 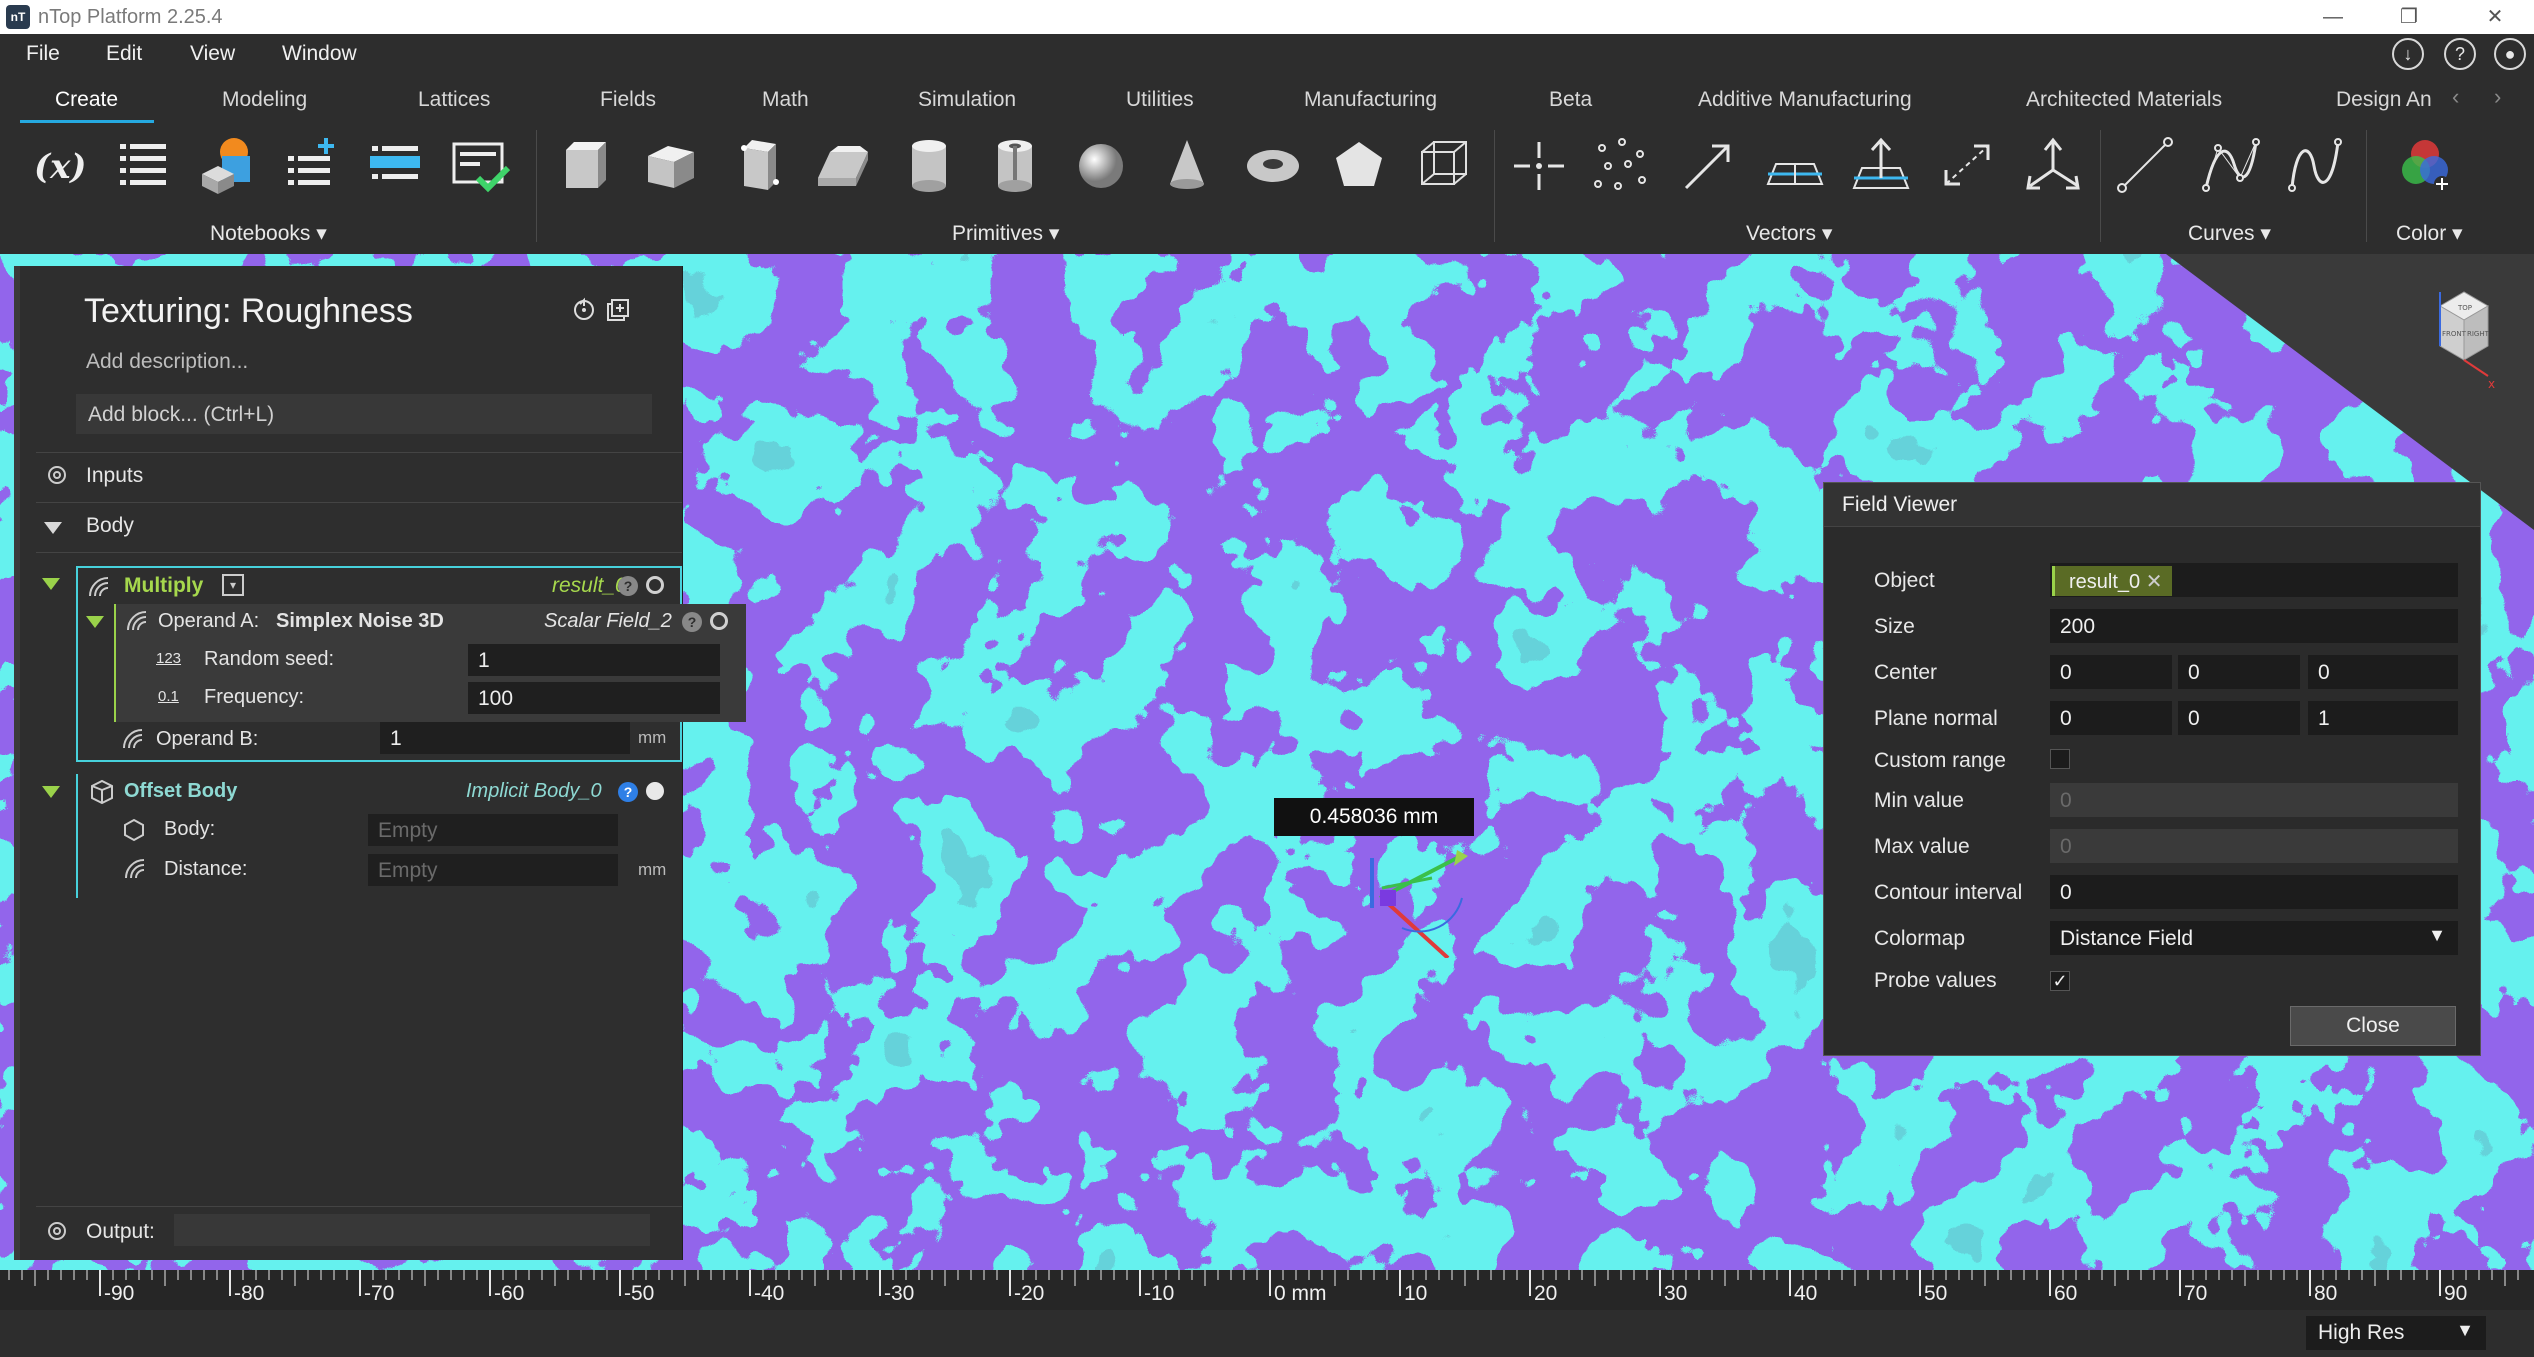 I want to click on inputs-section: Inputs, so click(x=114, y=476).